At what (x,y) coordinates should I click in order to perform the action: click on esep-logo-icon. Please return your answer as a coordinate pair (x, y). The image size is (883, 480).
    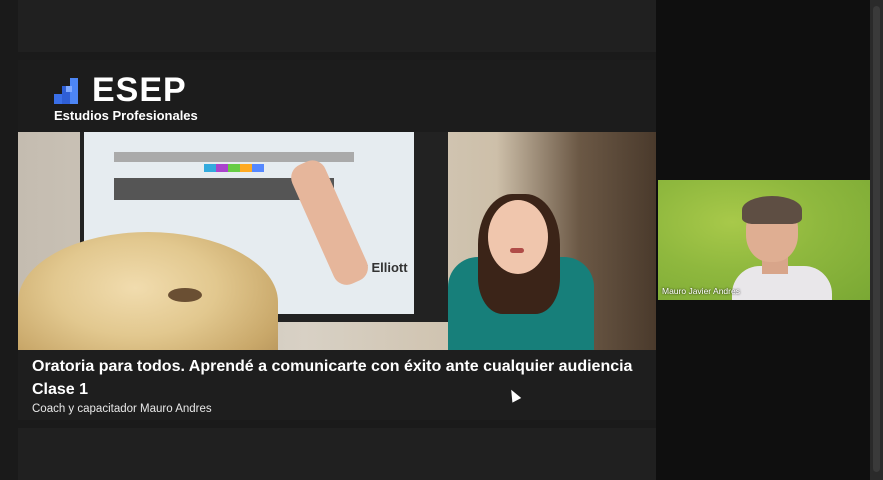
    Looking at the image, I should click on (69, 90).